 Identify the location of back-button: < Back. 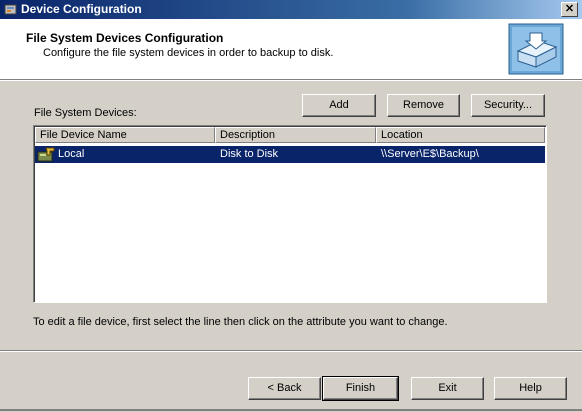
(284, 388).